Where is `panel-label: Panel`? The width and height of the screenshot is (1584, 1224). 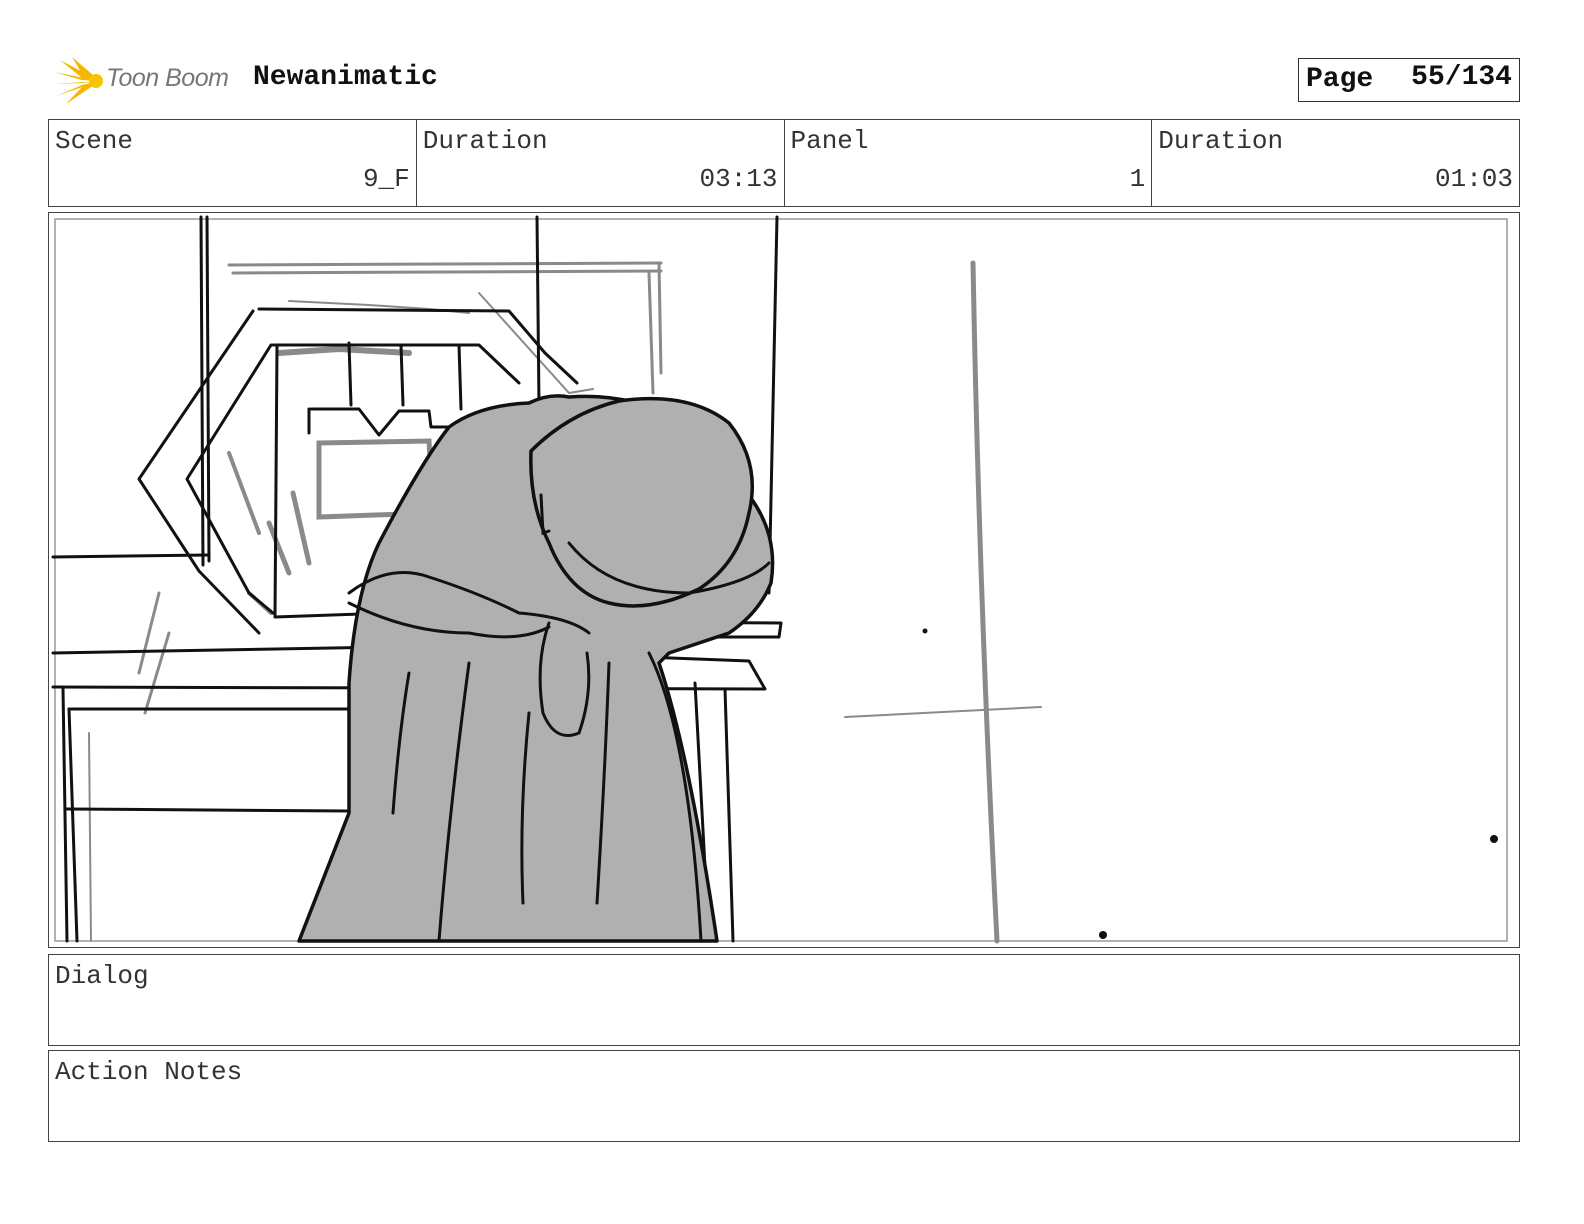
panel-label: Panel is located at coordinates (829, 141).